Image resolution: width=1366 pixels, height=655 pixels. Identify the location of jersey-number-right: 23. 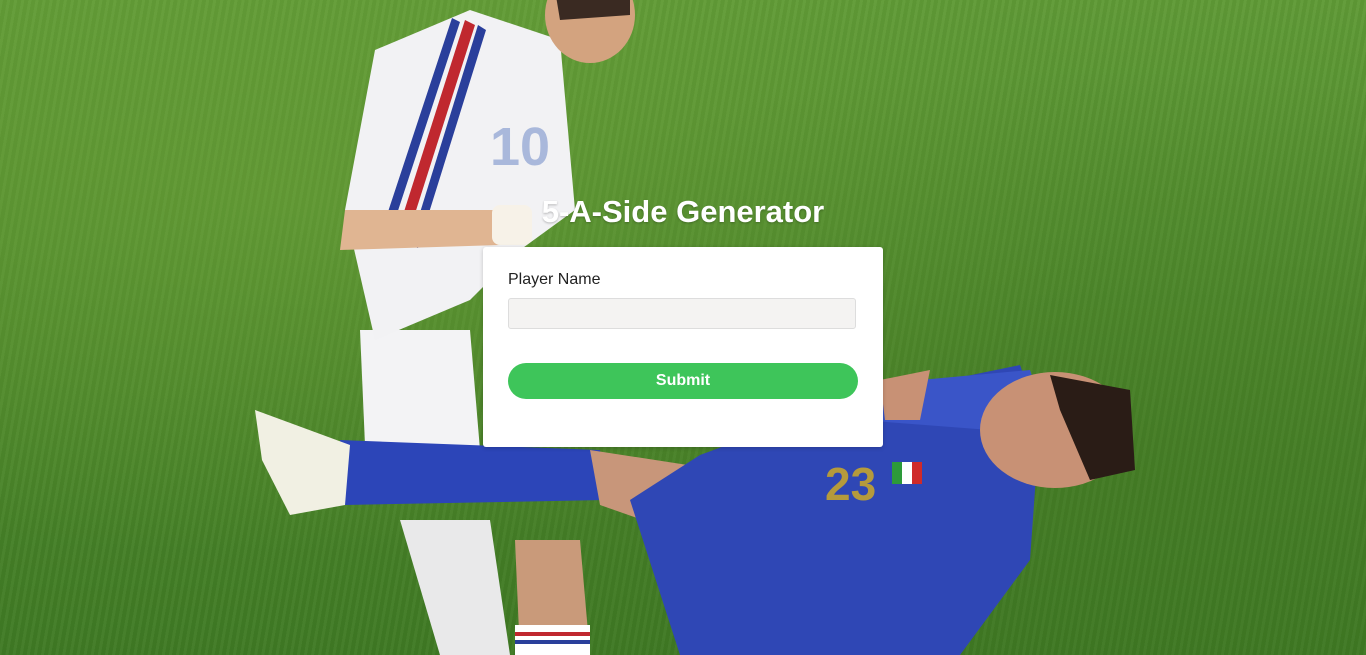
(850, 484).